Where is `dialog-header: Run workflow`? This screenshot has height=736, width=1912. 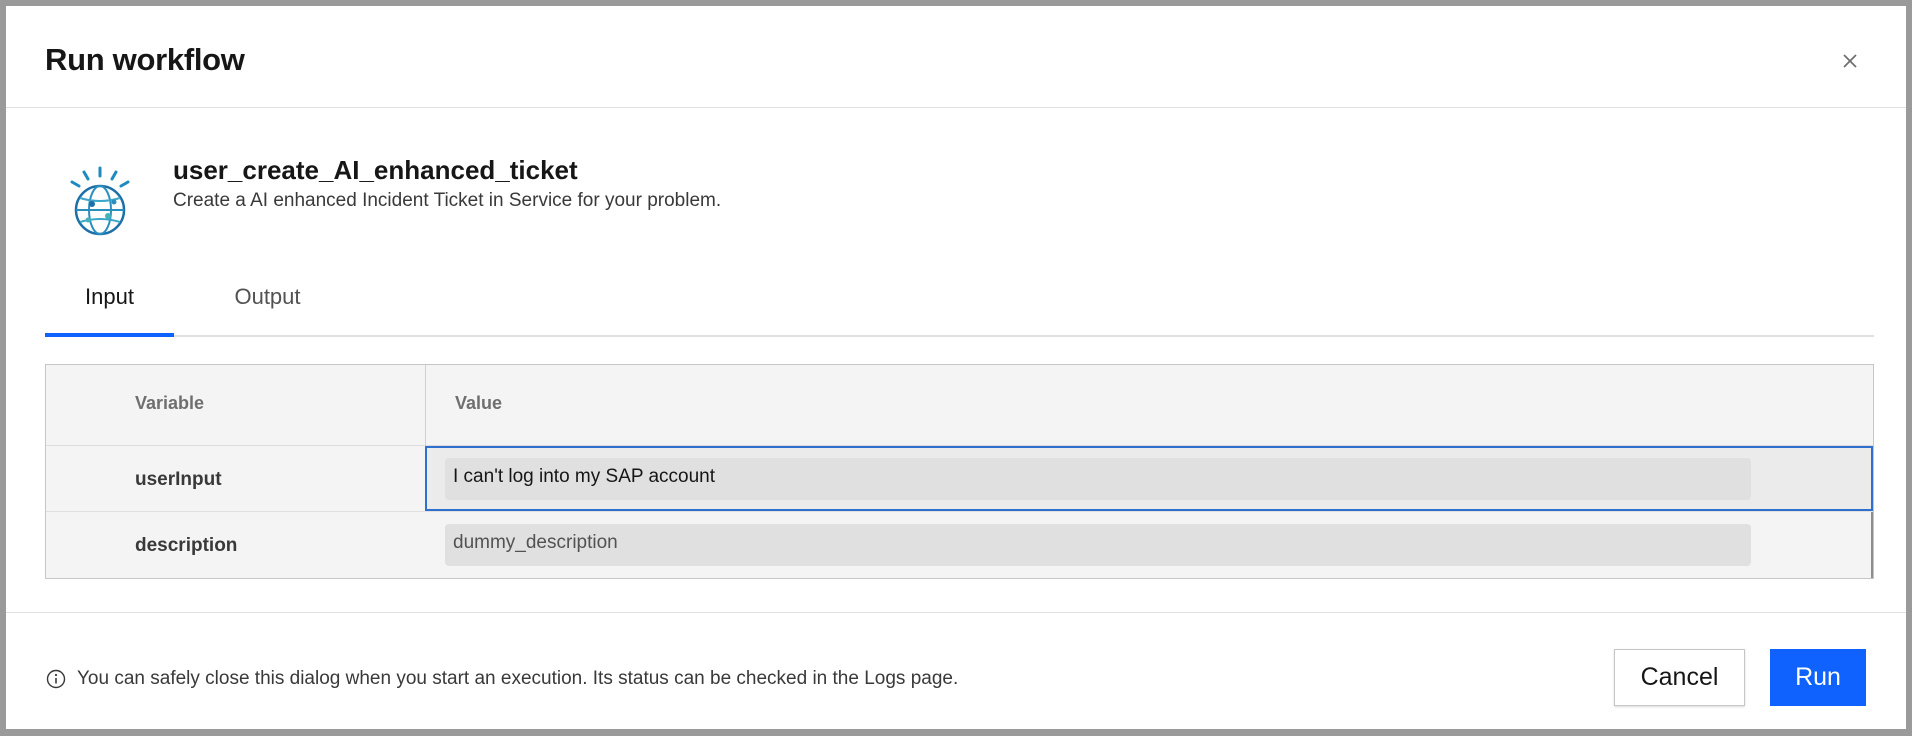 dialog-header: Run workflow is located at coordinates (956, 57).